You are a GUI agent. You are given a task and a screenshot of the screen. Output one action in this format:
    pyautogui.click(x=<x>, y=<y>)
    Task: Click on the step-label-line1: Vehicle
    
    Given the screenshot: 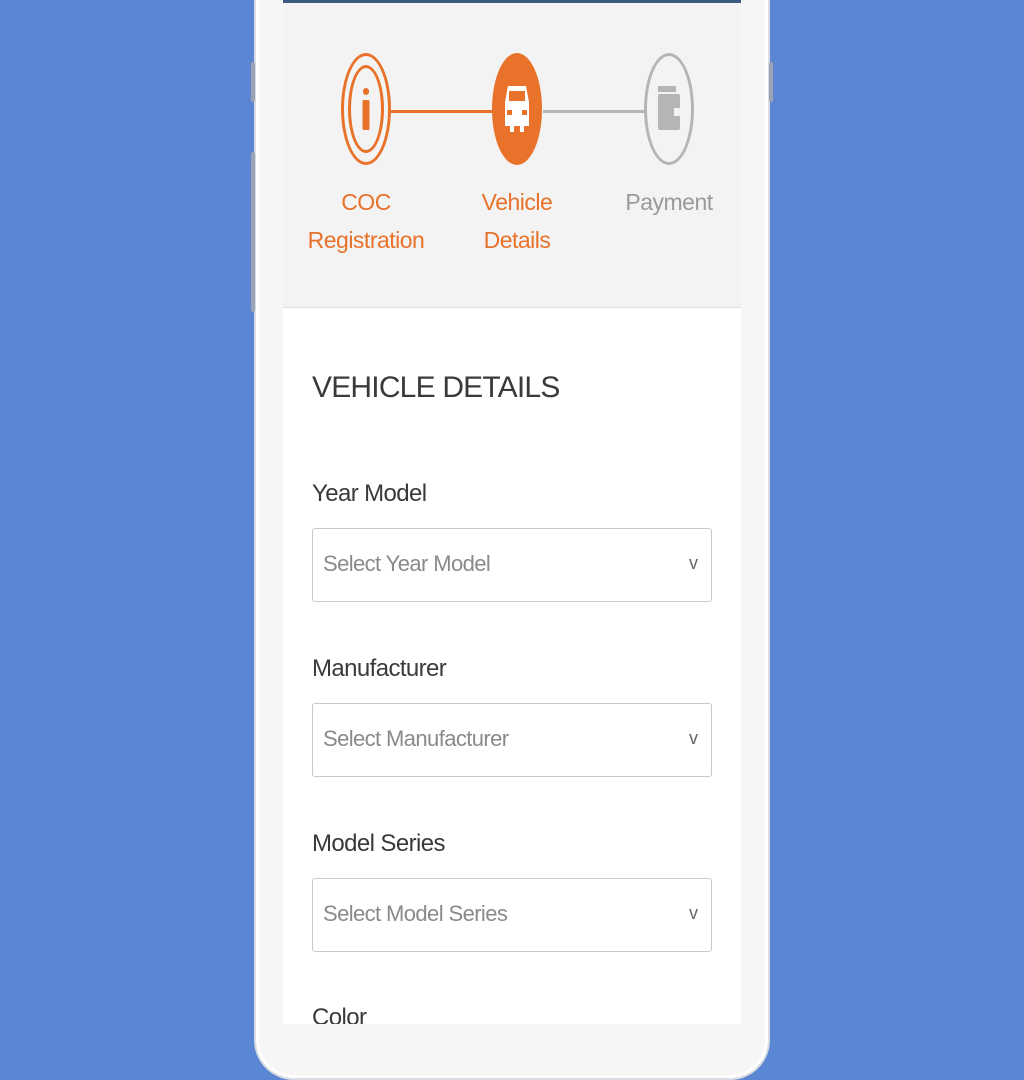 What is the action you would take?
    pyautogui.click(x=517, y=202)
    